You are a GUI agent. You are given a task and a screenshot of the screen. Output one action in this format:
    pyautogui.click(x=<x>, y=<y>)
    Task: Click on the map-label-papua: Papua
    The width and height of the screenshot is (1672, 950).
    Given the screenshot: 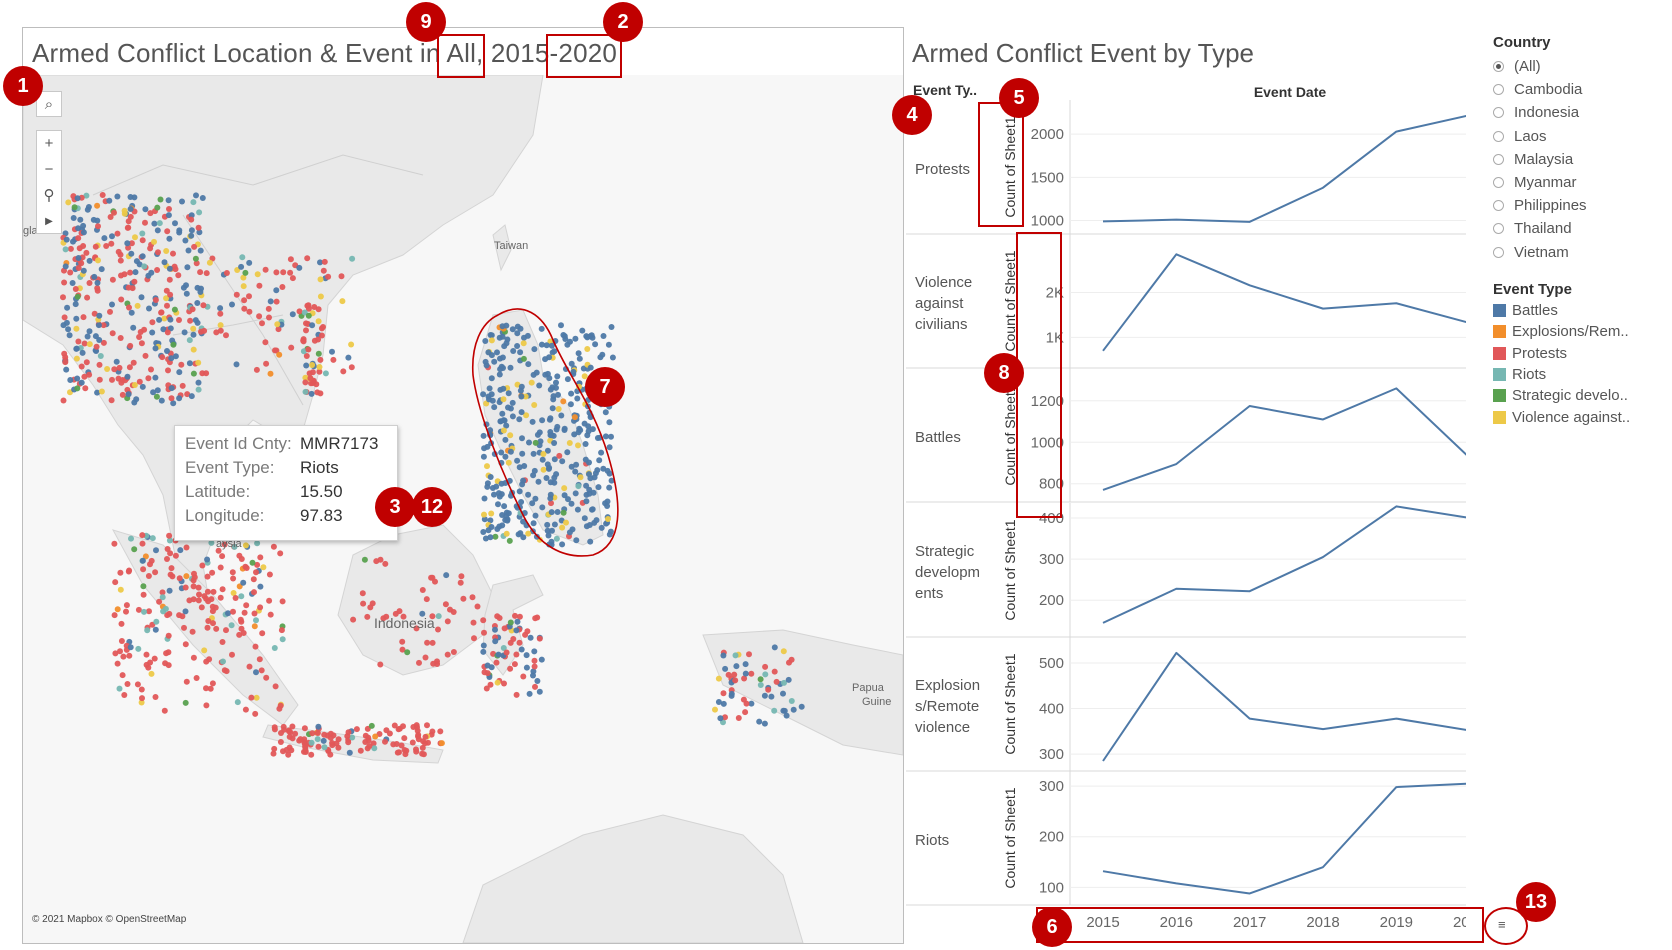 What is the action you would take?
    pyautogui.click(x=868, y=688)
    